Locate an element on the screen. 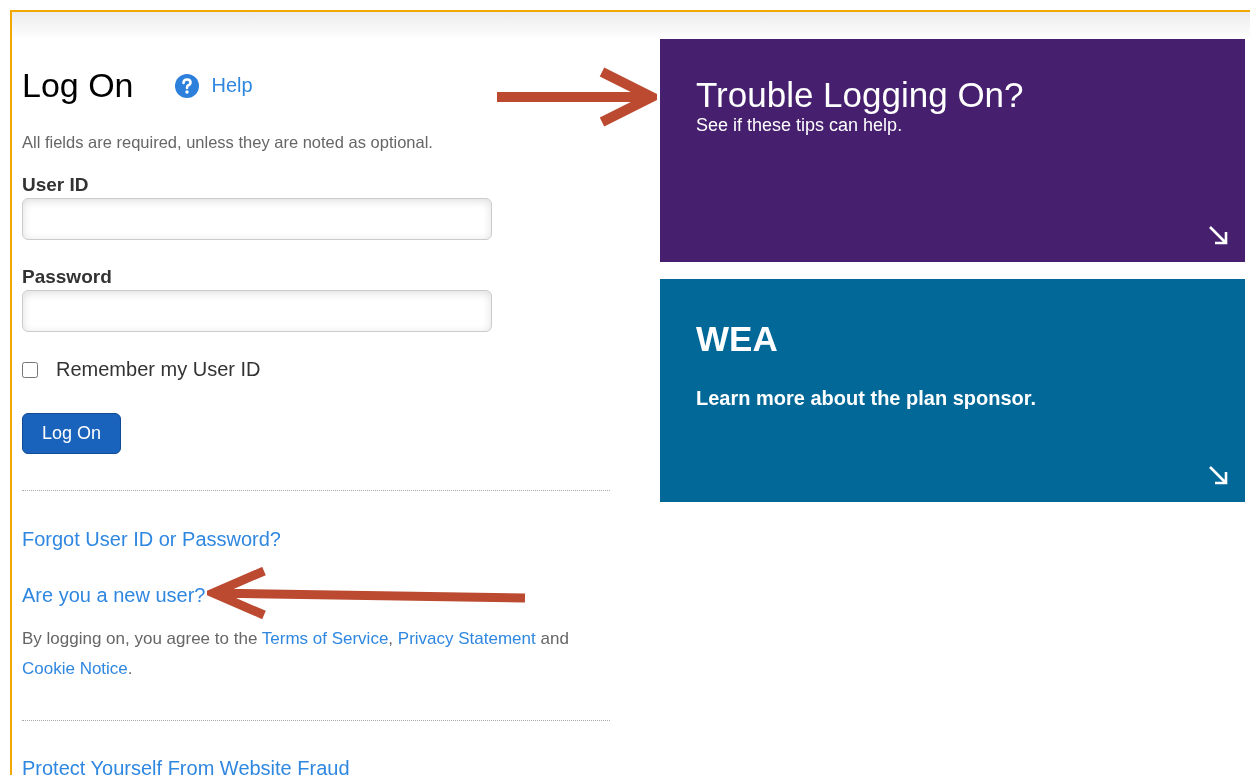 Image resolution: width=1250 pixels, height=775 pixels. account-link: Forgot User ID or Password? is located at coordinates (151, 540).